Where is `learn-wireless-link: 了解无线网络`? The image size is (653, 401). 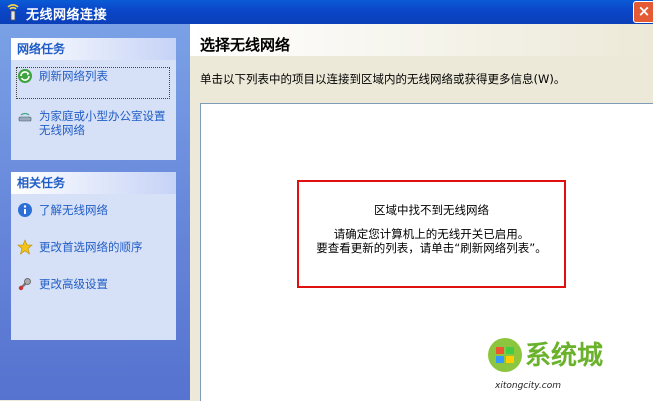
learn-wireless-link: 了解无线网络 is located at coordinates (93, 211).